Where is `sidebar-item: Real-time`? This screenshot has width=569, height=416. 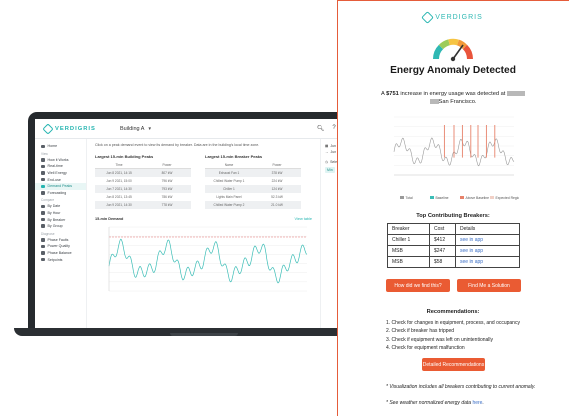
sidebar-item: Real-time is located at coordinates (60, 166).